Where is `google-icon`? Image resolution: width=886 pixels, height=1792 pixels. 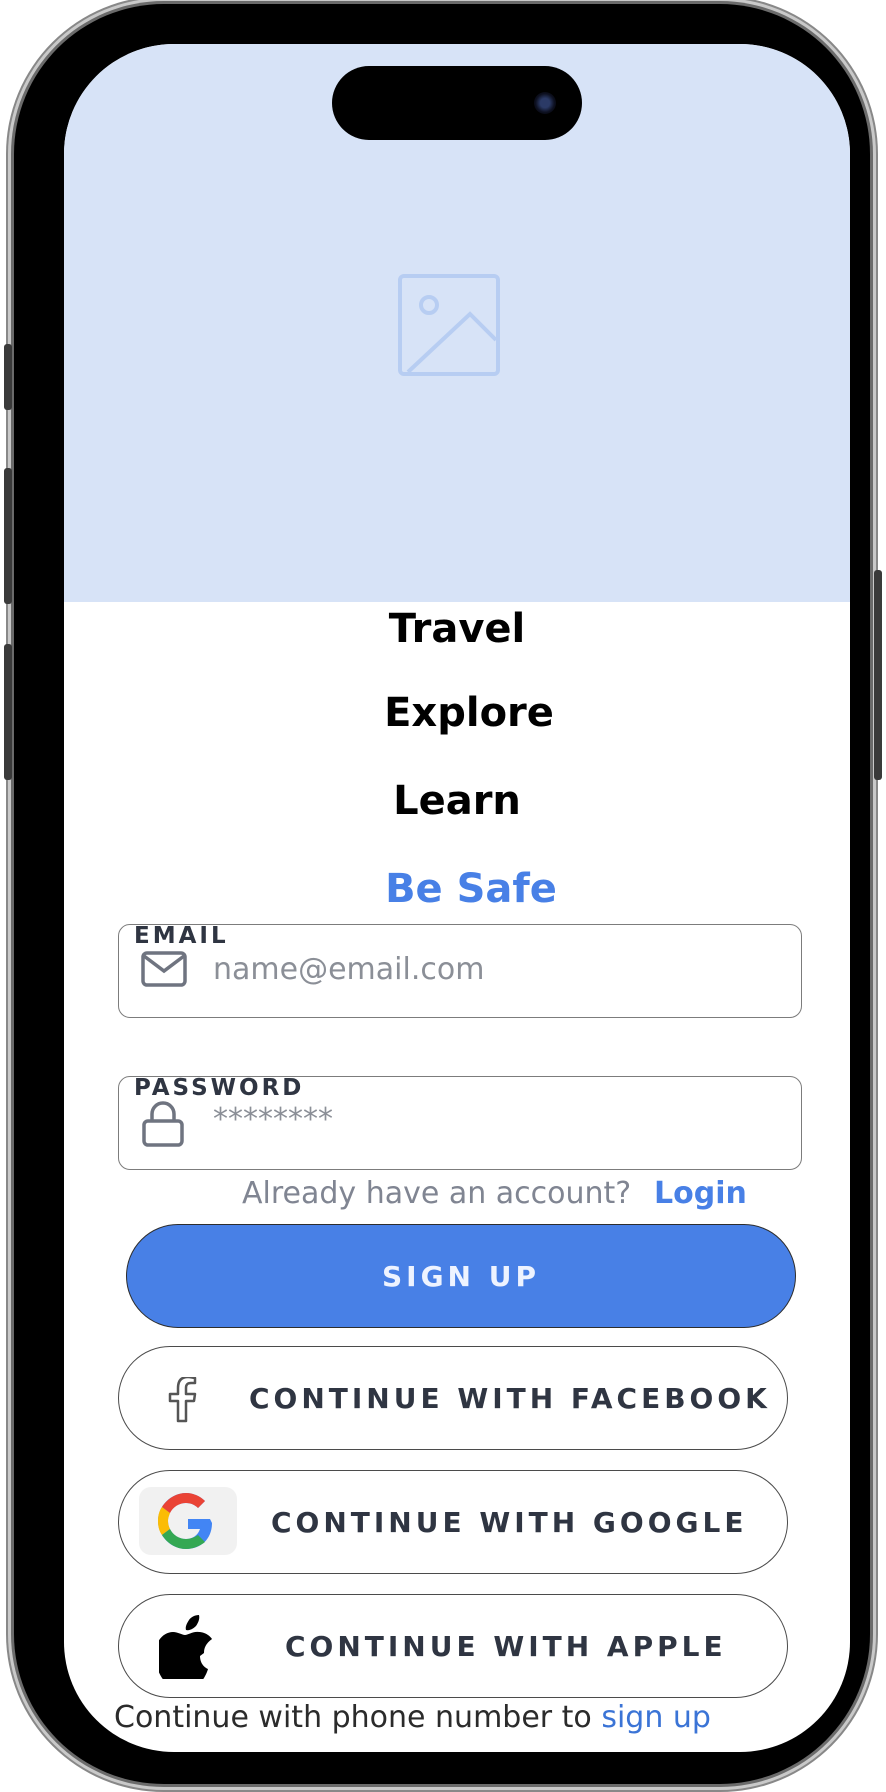 google-icon is located at coordinates (188, 1521).